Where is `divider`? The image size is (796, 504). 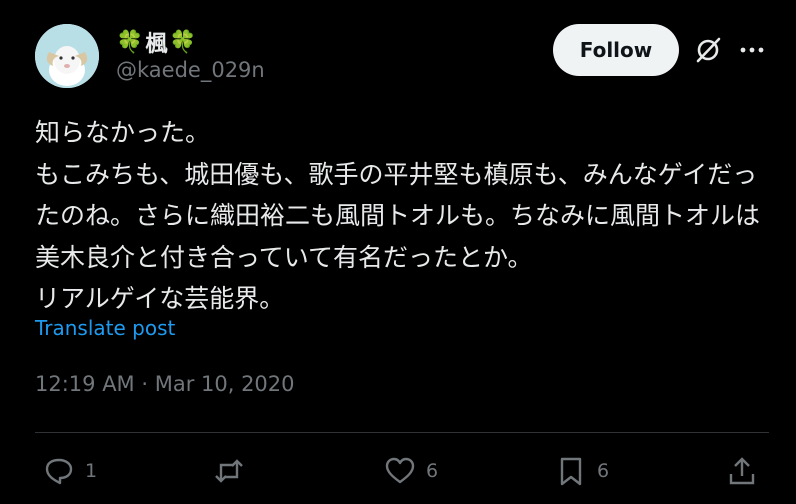
divider is located at coordinates (402, 432).